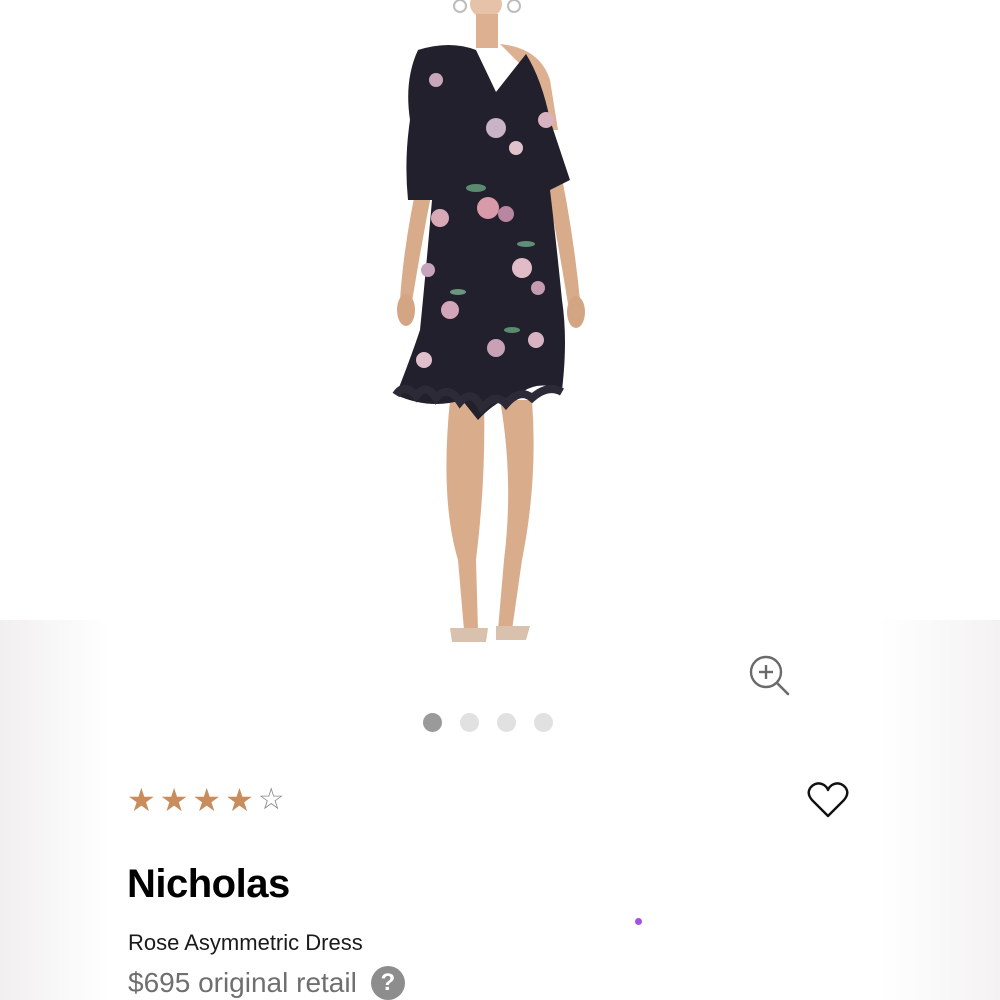 This screenshot has height=1000, width=1000. Describe the element at coordinates (55, 810) in the screenshot. I see `page-edge-shade-left` at that location.